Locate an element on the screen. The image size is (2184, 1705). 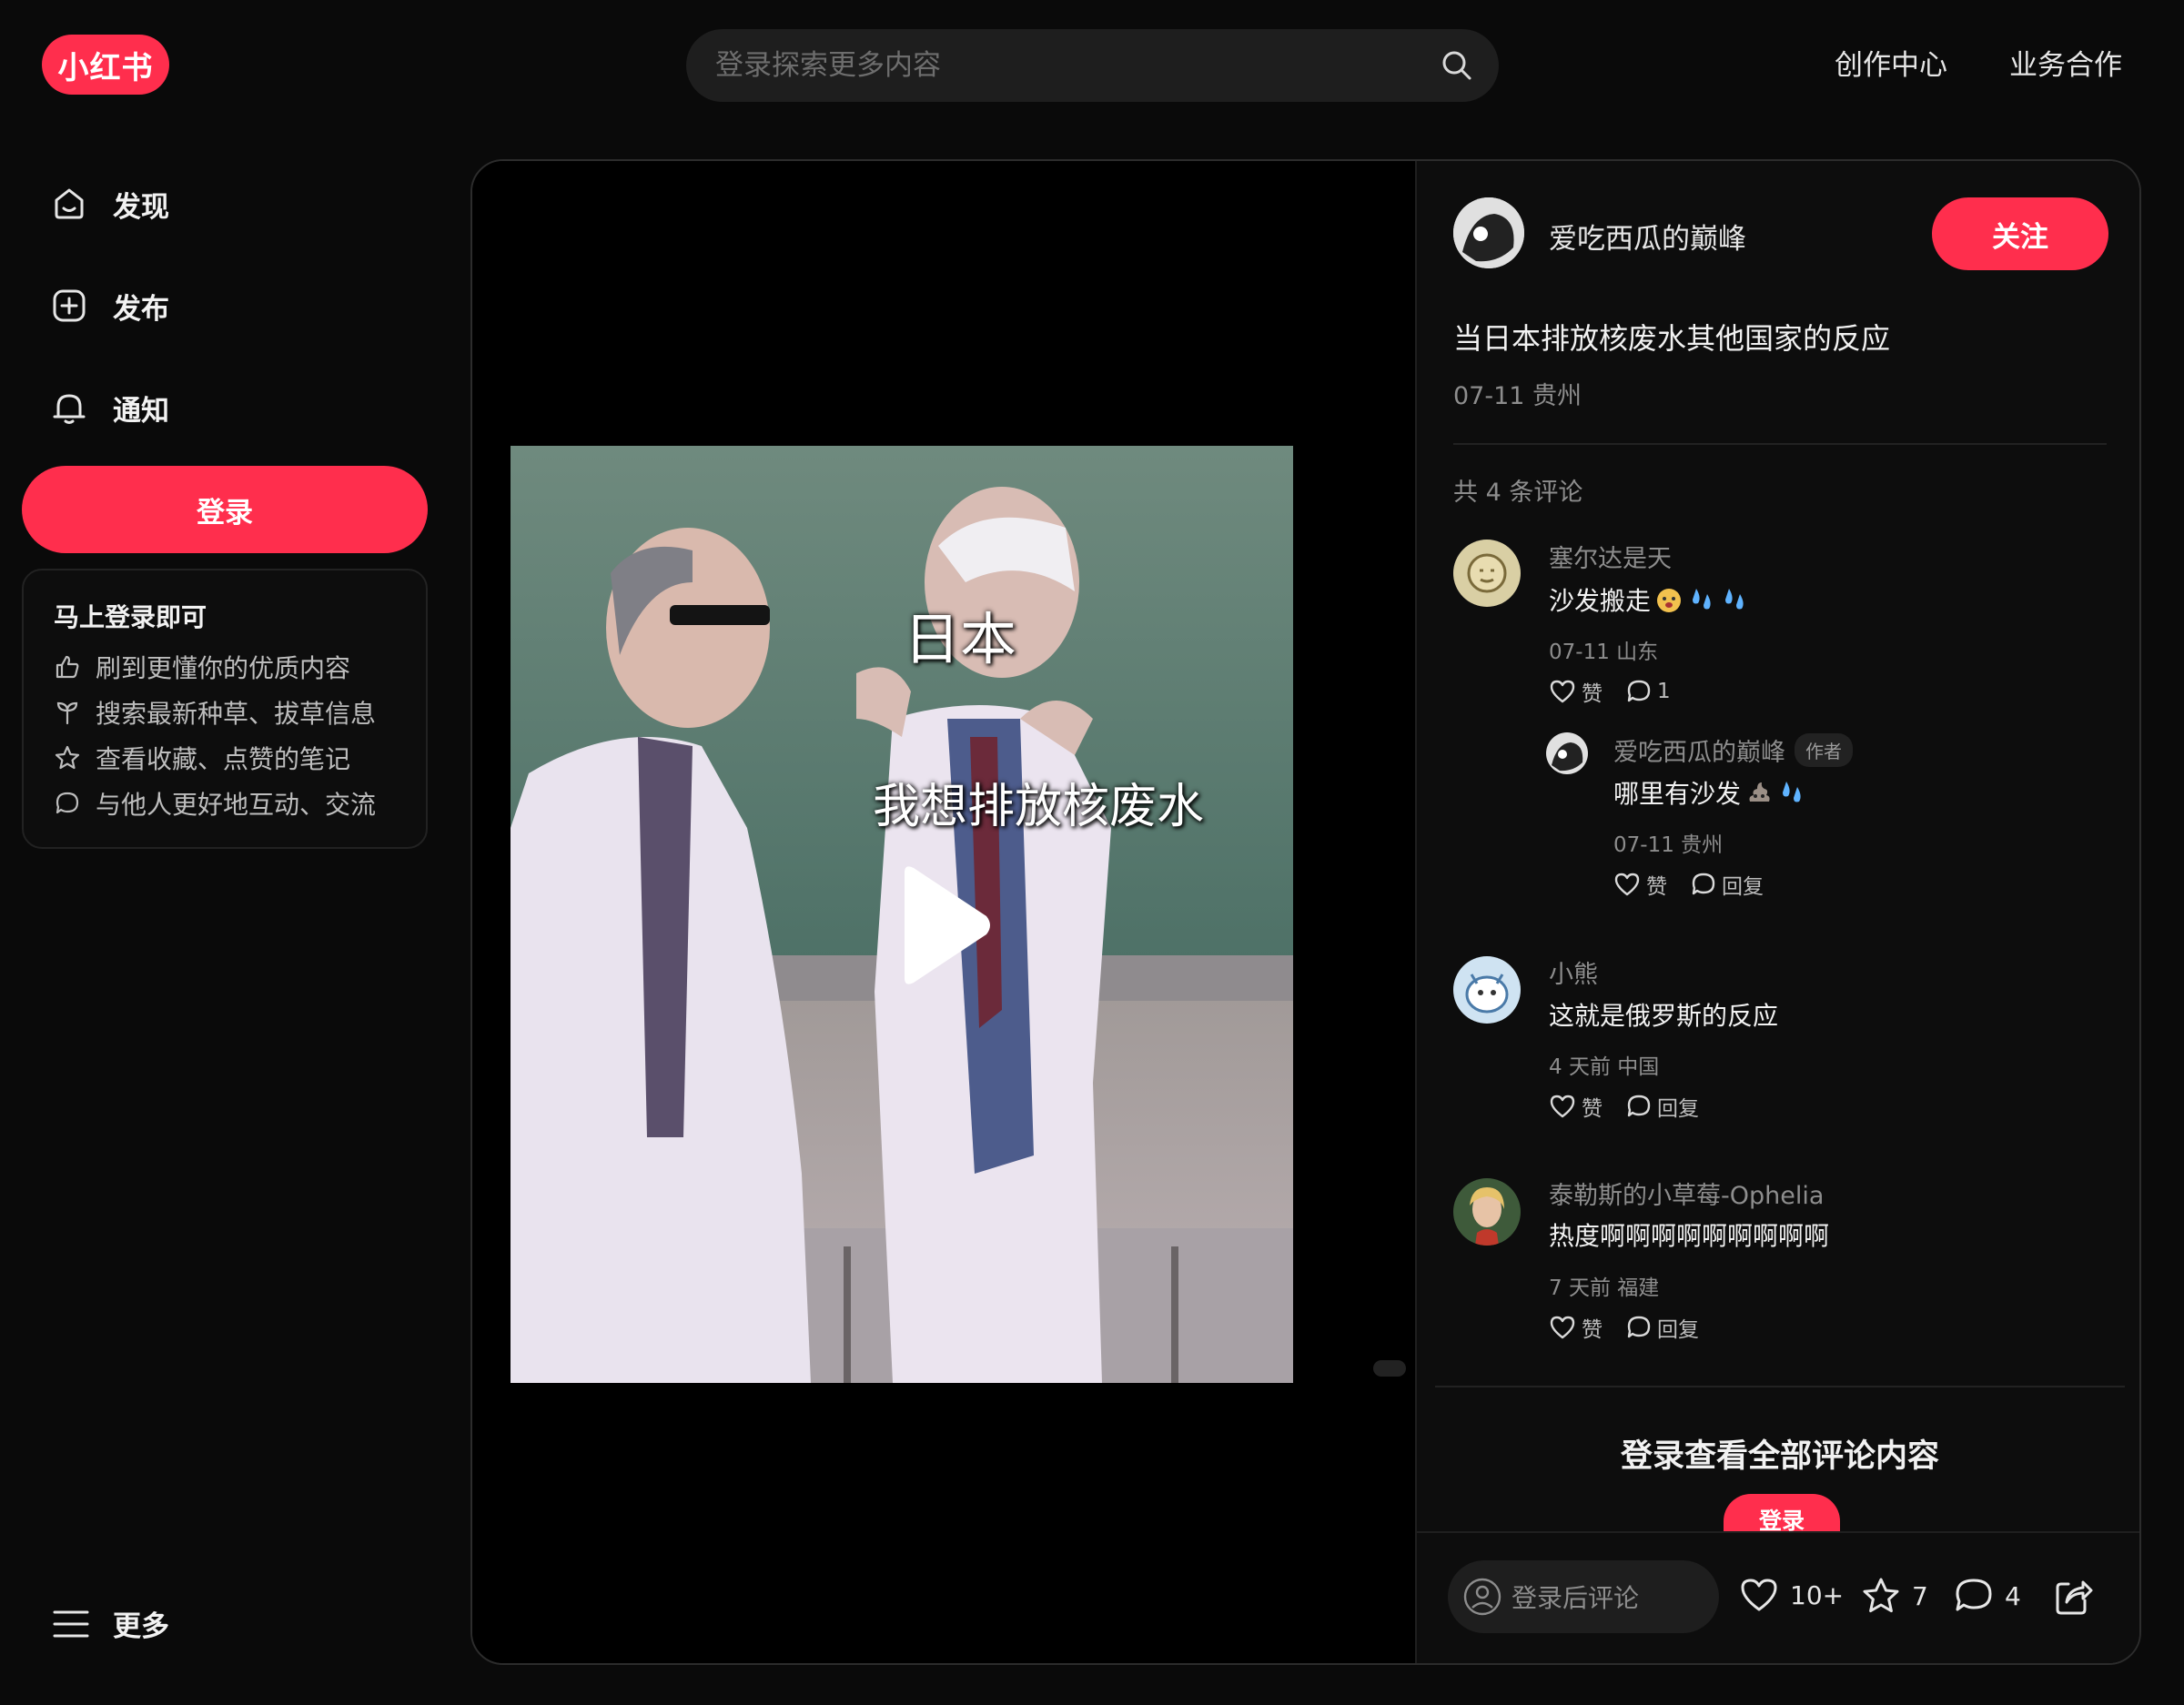
promo-row: 刷到更懂你的优质内容 is located at coordinates (202, 667).